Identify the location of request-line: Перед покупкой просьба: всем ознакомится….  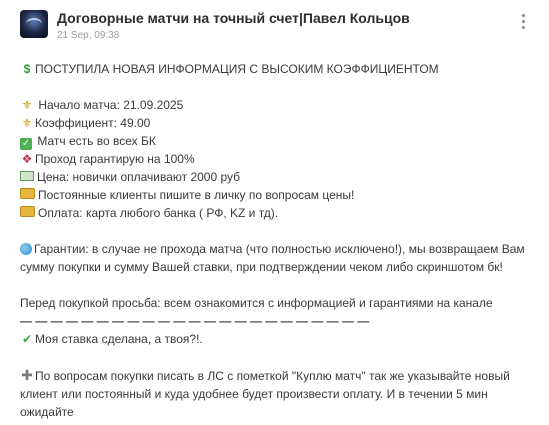
(275, 303).